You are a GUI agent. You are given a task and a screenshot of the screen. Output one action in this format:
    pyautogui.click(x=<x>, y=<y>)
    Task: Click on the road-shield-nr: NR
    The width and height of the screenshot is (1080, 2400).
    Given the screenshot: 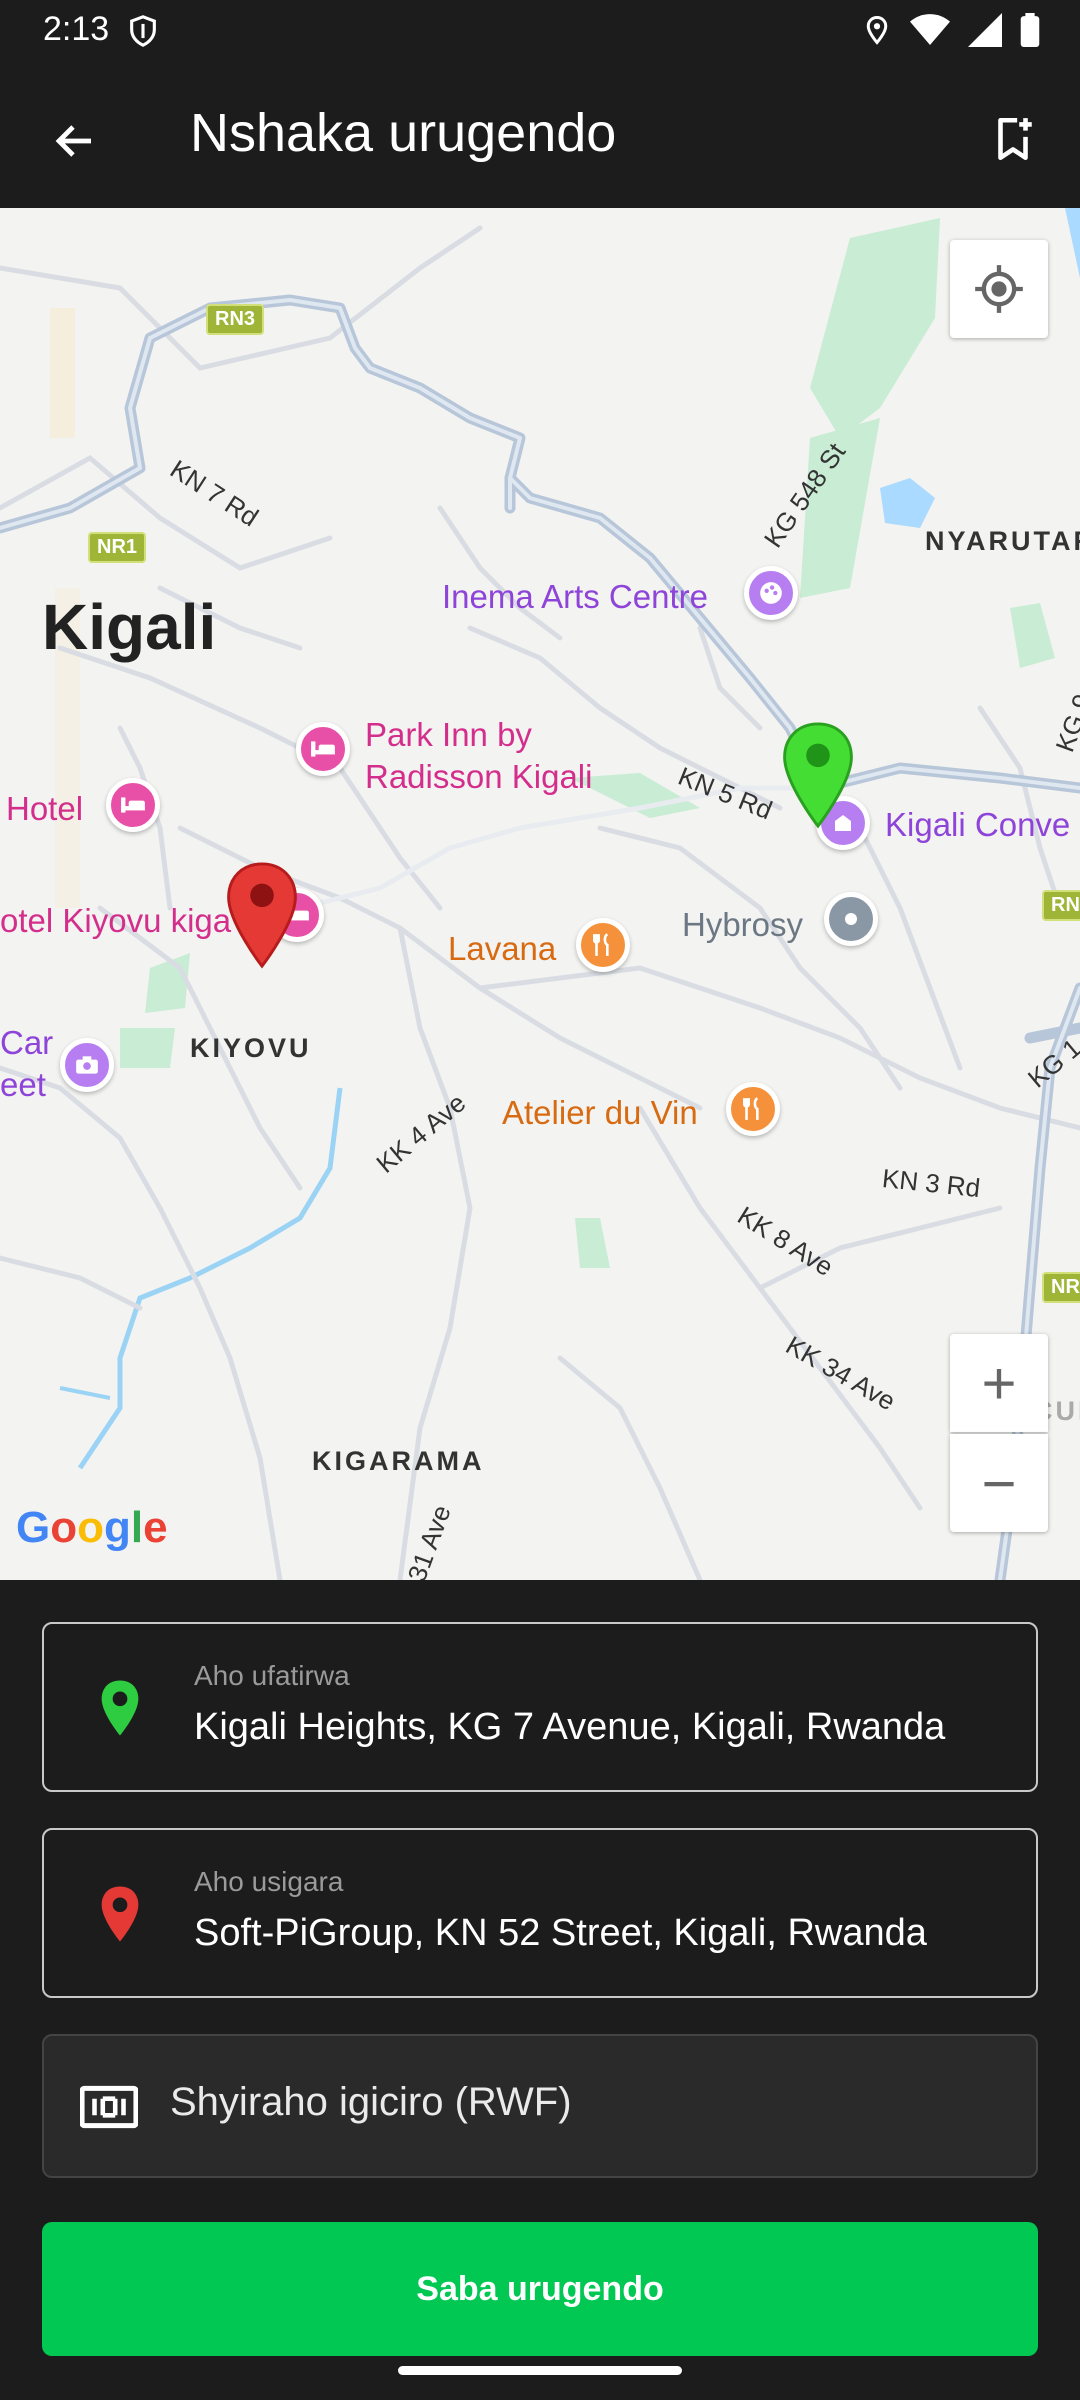 What is the action you would take?
    pyautogui.click(x=1061, y=1287)
    